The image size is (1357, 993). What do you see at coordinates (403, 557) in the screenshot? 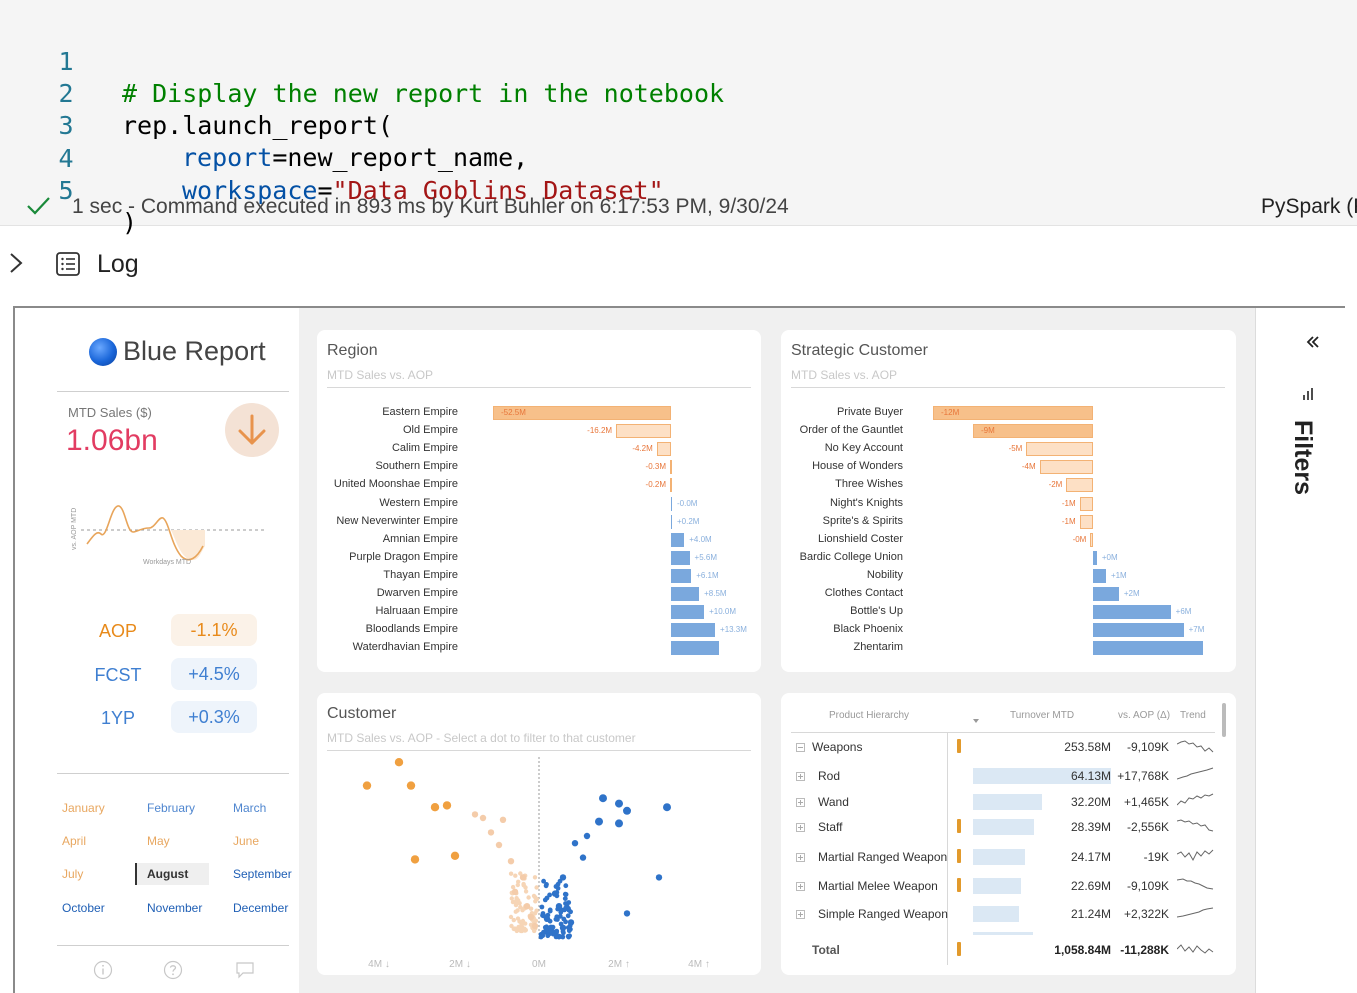
I see `category-label: Purple Dragon Empire` at bounding box center [403, 557].